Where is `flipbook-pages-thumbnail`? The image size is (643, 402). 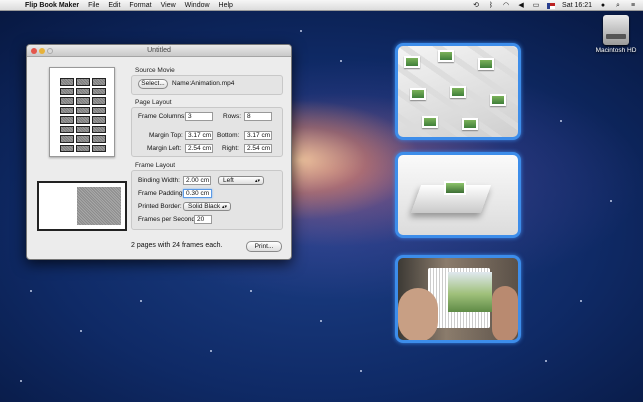 flipbook-pages-thumbnail is located at coordinates (458, 91).